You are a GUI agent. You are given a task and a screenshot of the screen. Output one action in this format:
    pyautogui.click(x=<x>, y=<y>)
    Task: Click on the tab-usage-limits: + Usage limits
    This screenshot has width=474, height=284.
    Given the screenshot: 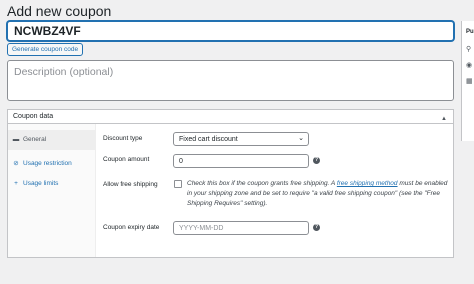 What is the action you would take?
    pyautogui.click(x=52, y=184)
    